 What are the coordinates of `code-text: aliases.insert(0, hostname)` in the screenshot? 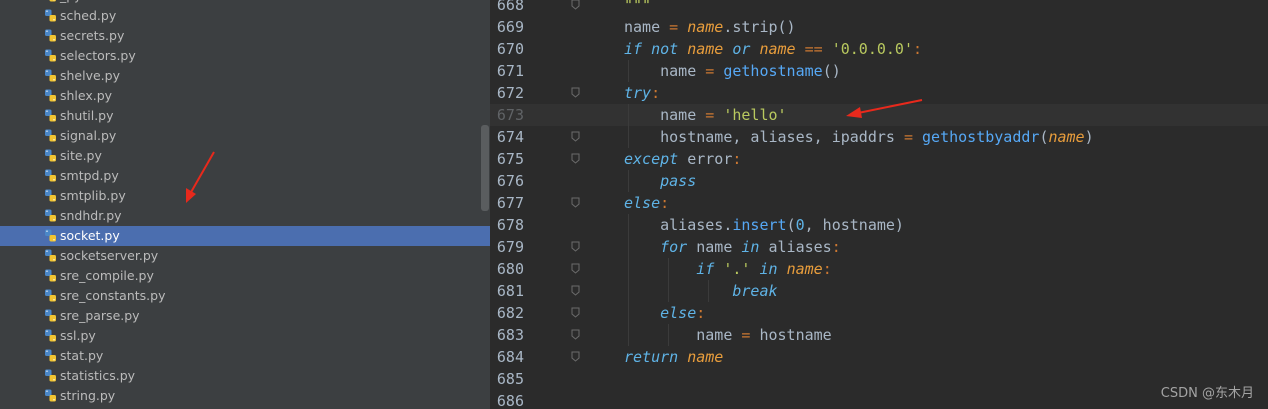 It's located at (764, 225).